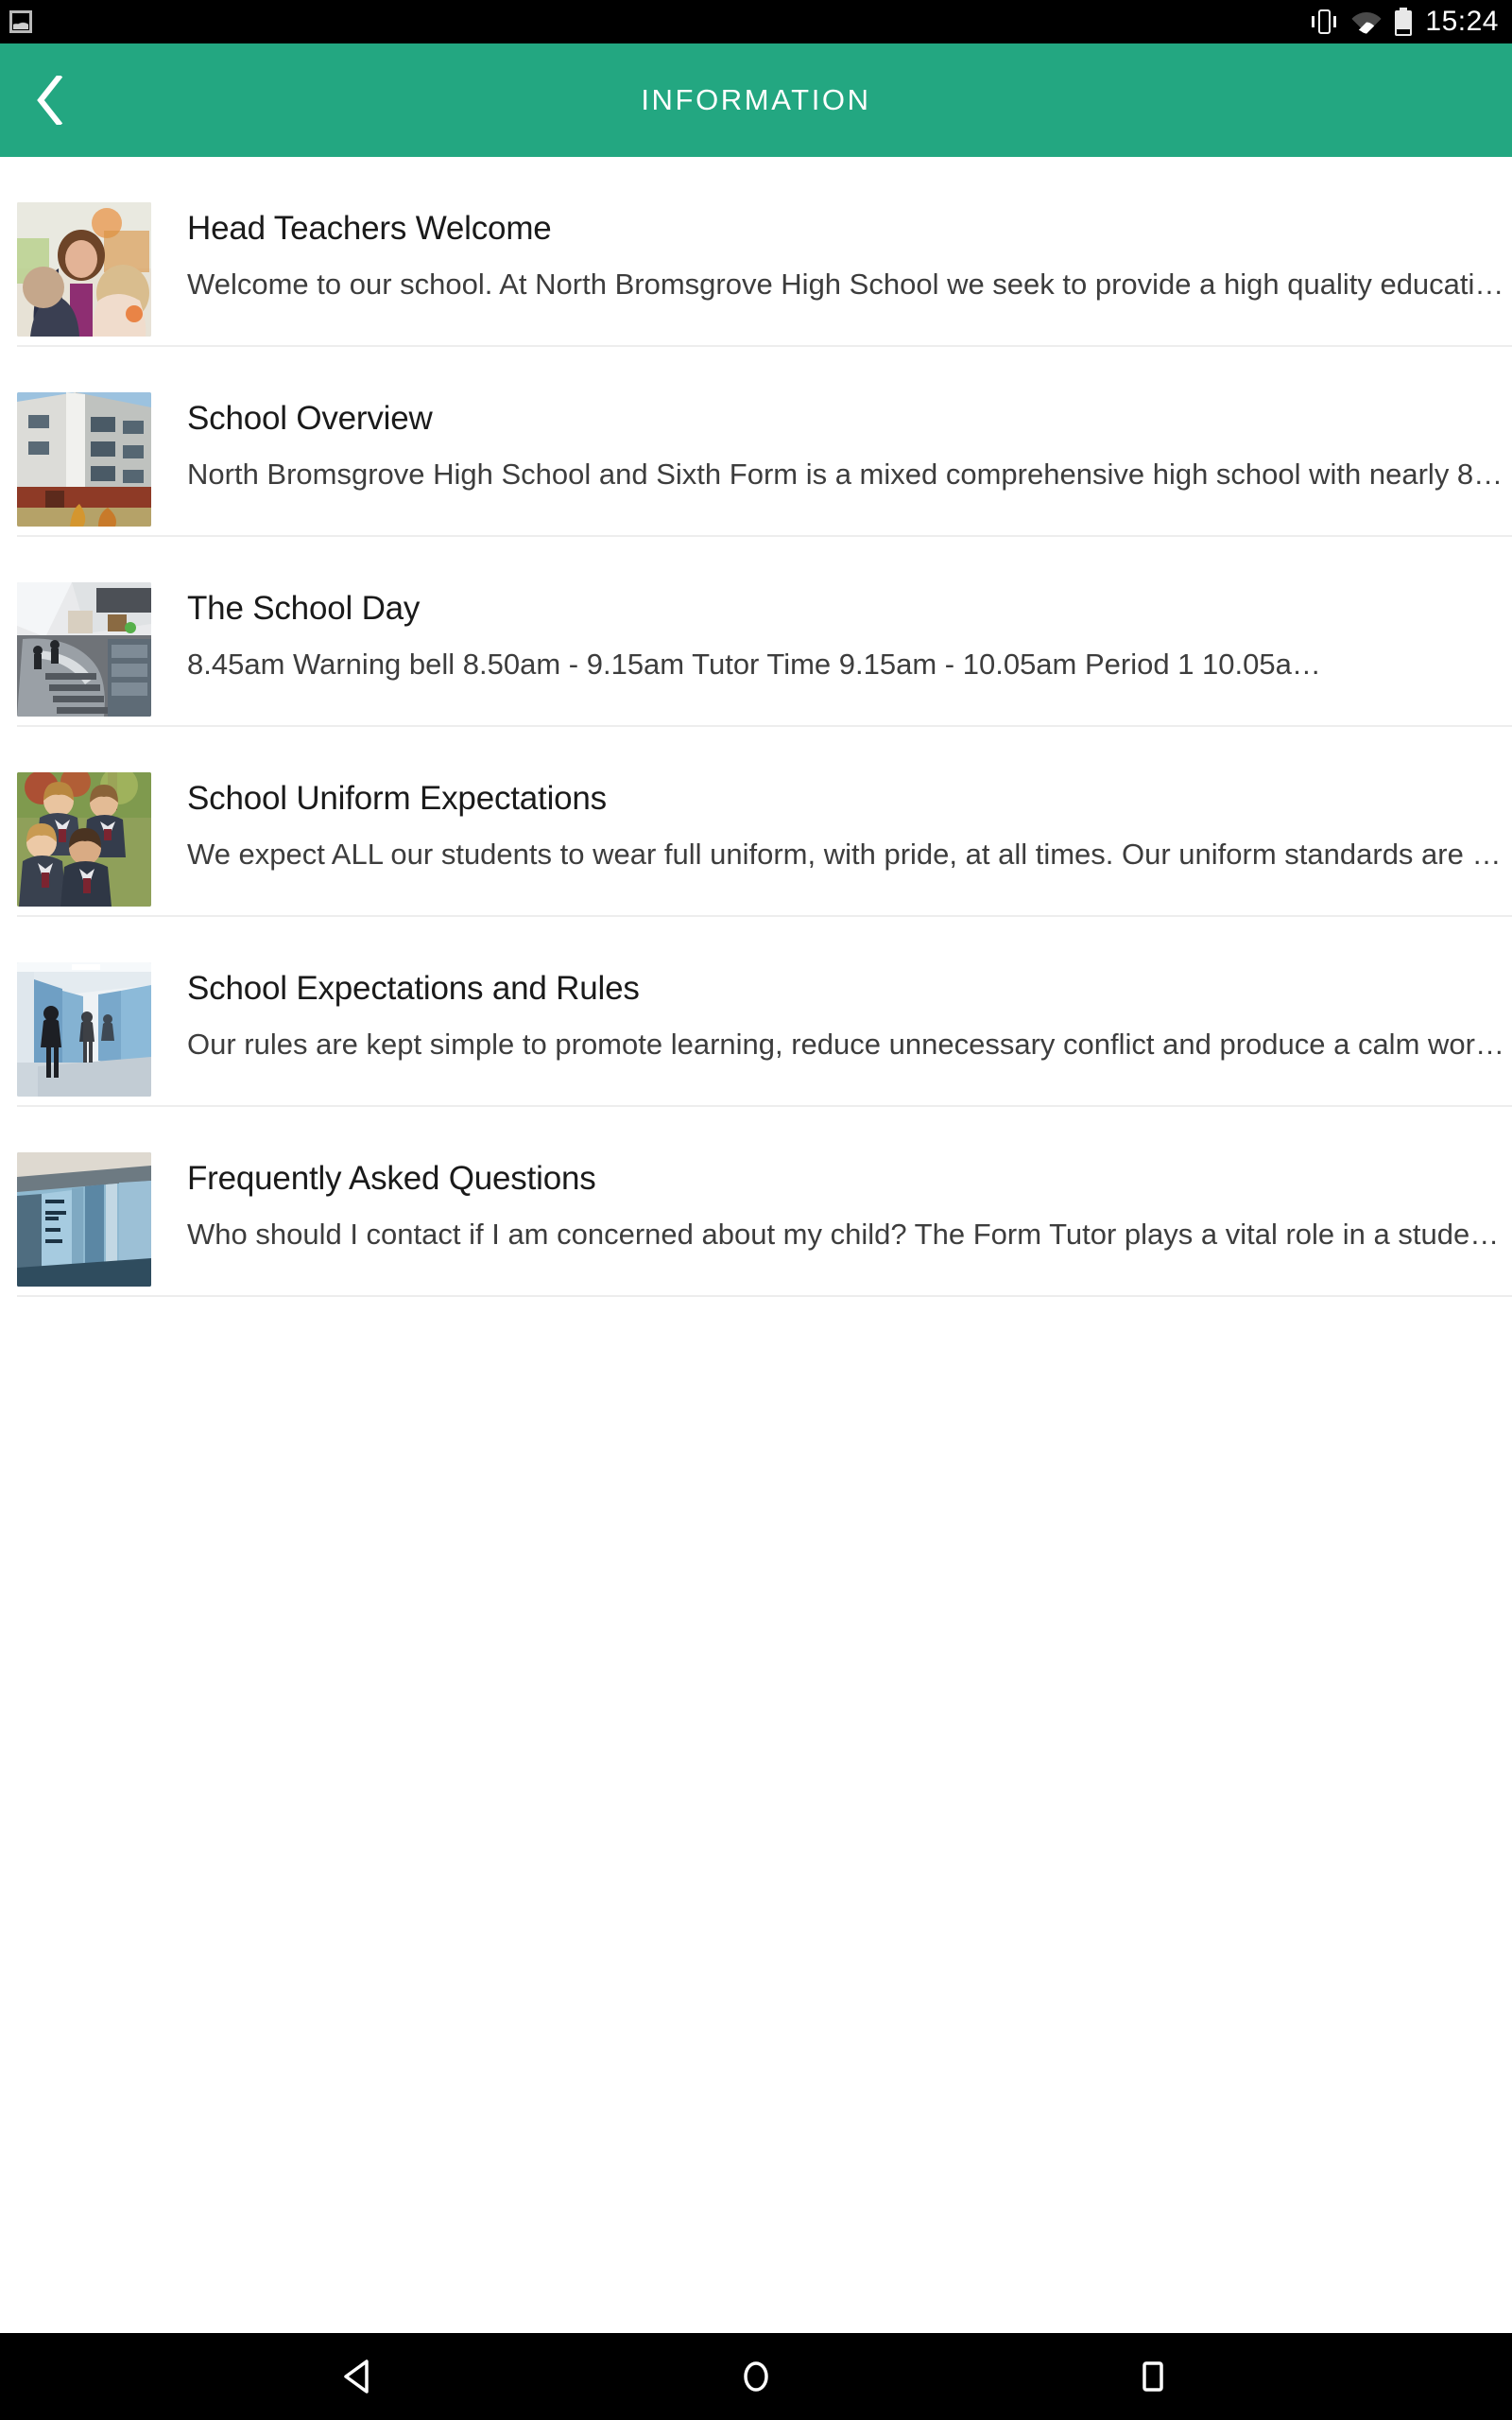  Describe the element at coordinates (304, 608) in the screenshot. I see `list-item-title: The School Day` at that location.